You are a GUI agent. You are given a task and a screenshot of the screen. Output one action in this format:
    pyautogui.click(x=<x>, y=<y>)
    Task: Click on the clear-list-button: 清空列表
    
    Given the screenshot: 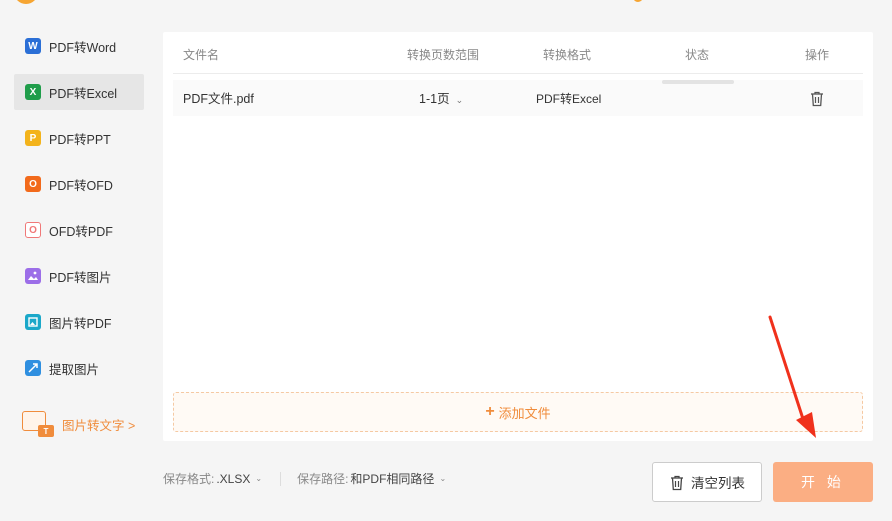 What is the action you would take?
    pyautogui.click(x=707, y=482)
    